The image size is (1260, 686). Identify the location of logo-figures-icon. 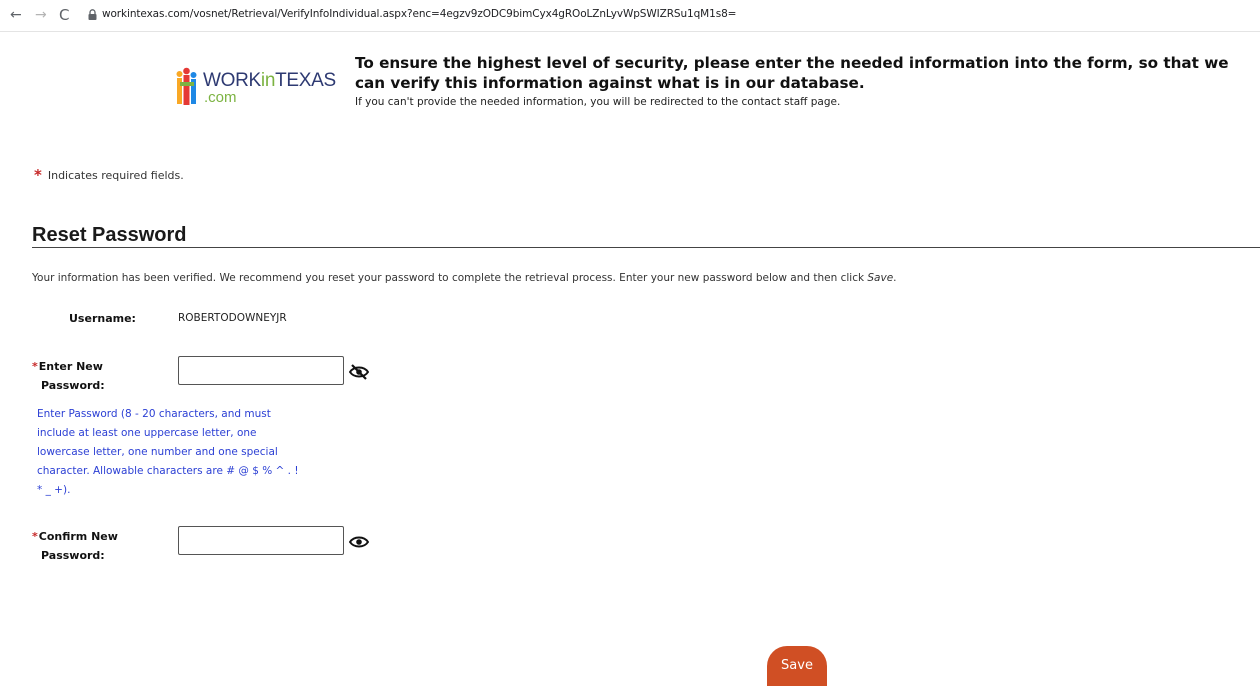
(186, 86).